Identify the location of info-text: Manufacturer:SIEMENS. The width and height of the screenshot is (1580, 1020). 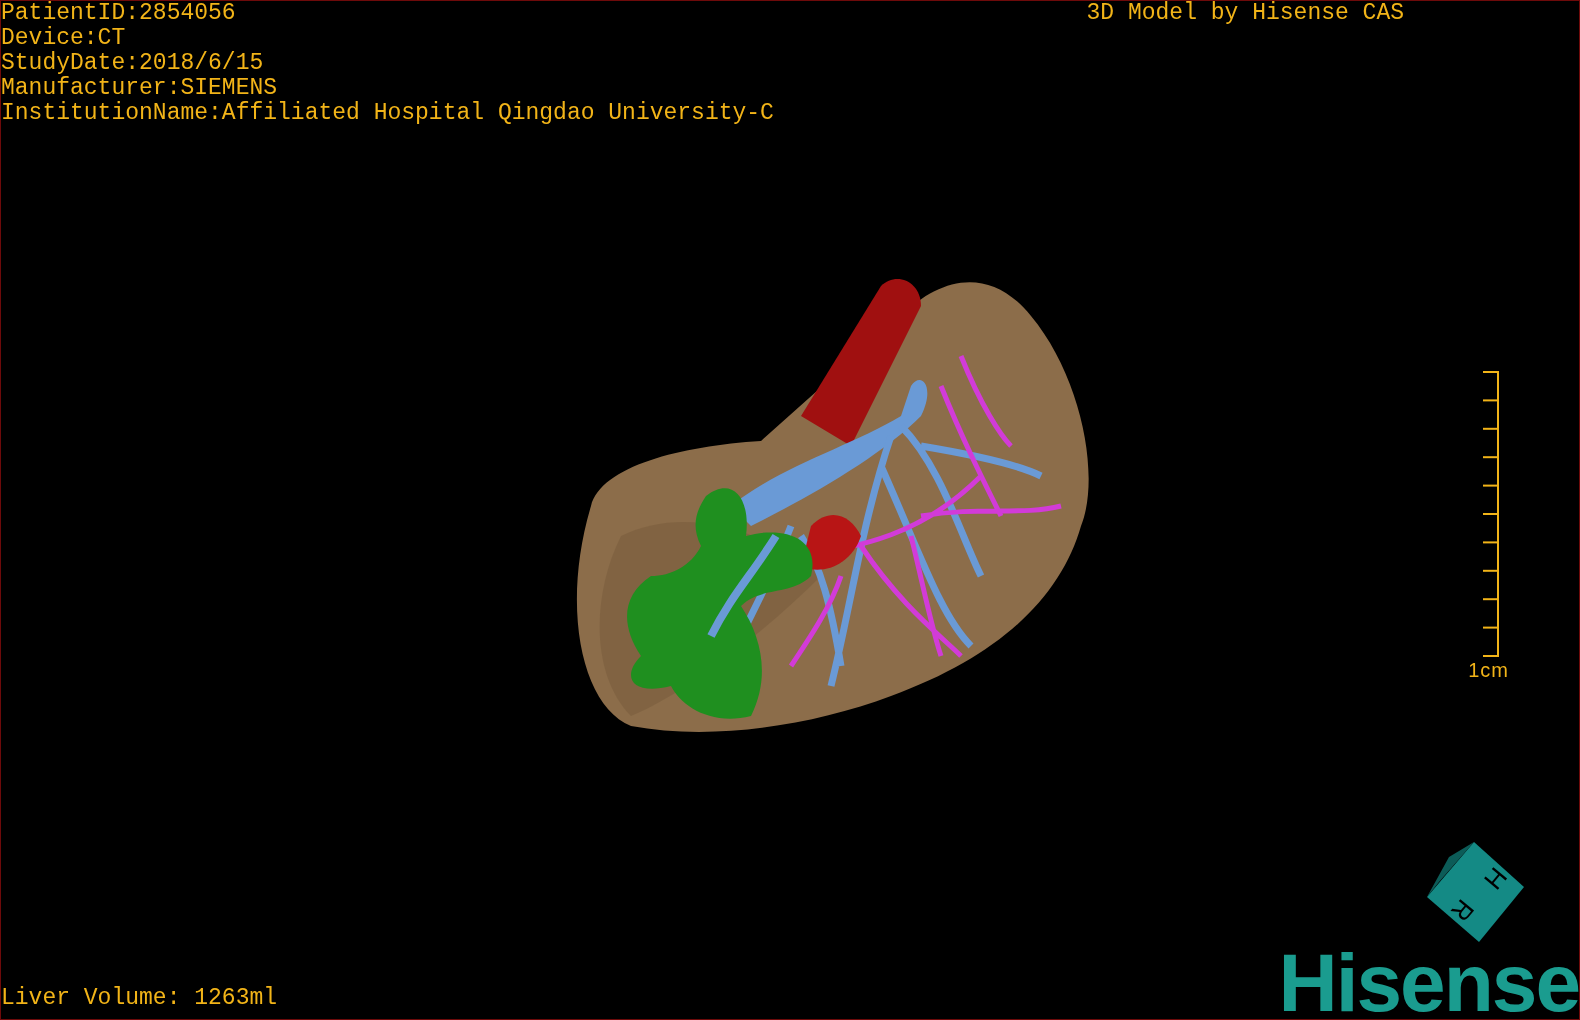
(139, 88).